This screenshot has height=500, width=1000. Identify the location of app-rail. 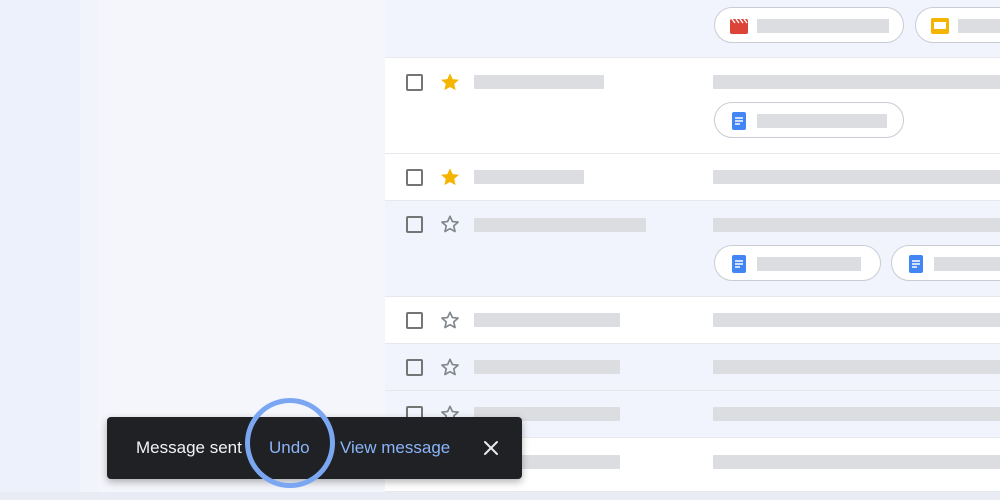
(40, 250).